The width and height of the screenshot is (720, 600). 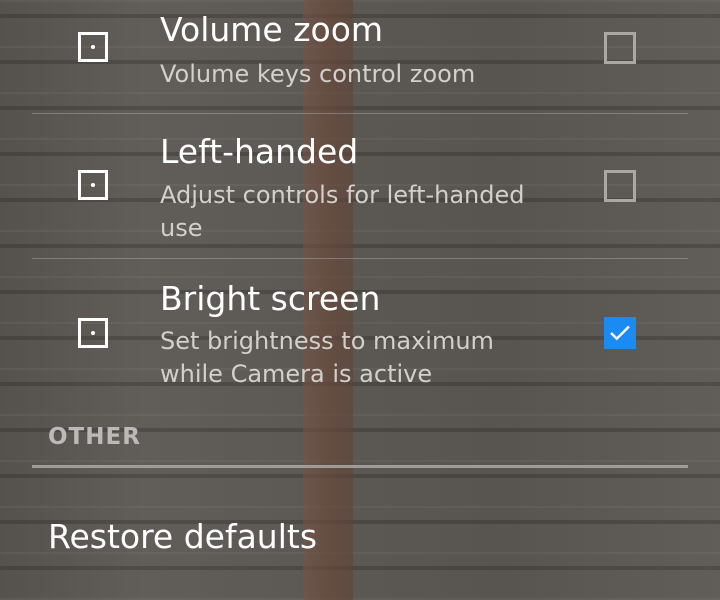 I want to click on restore-defaults-label: Restore defaults, so click(x=183, y=536).